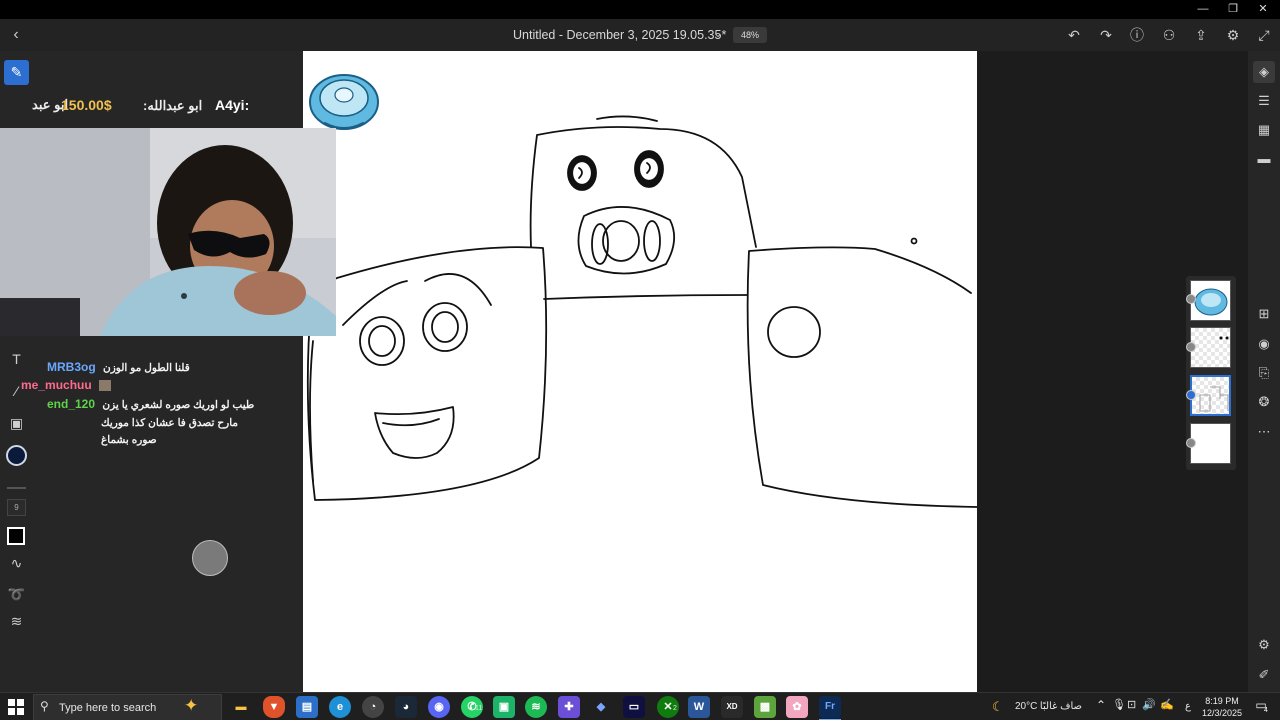 The width and height of the screenshot is (1280, 720). I want to click on store-icon: ▤, so click(307, 707).